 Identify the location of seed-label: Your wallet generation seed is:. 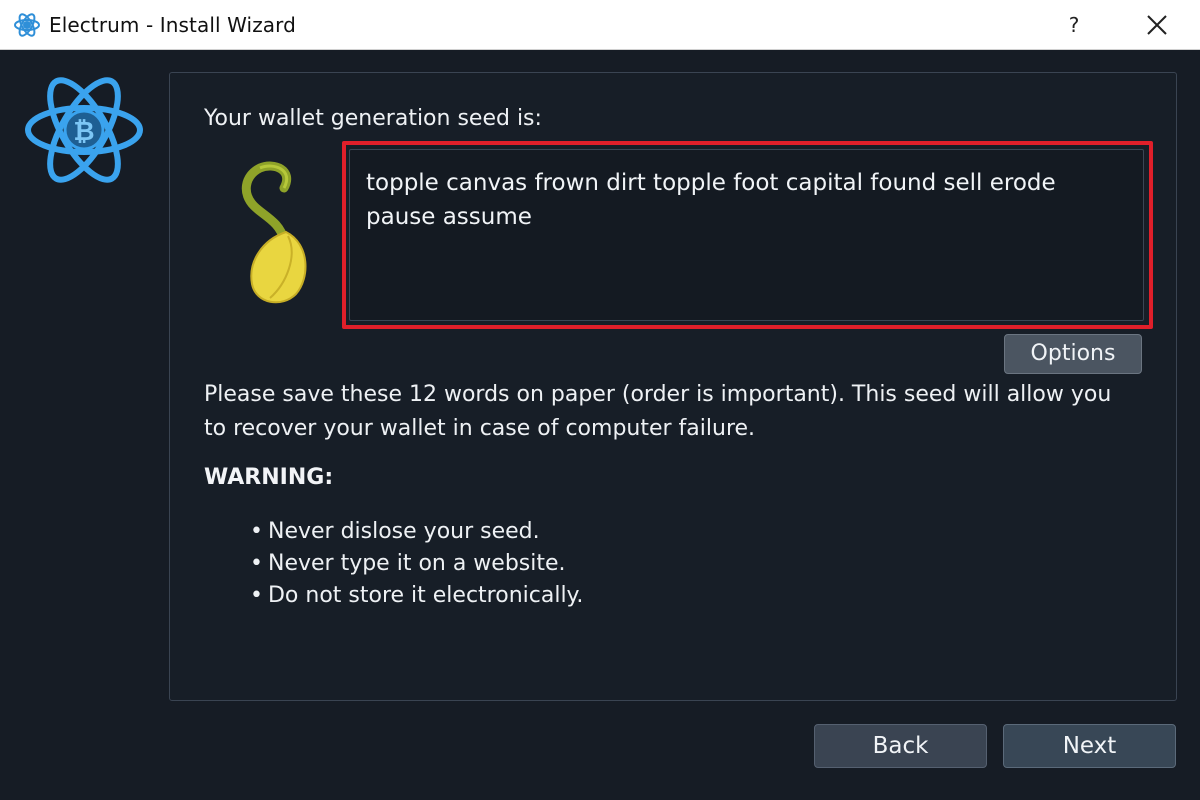
(373, 118).